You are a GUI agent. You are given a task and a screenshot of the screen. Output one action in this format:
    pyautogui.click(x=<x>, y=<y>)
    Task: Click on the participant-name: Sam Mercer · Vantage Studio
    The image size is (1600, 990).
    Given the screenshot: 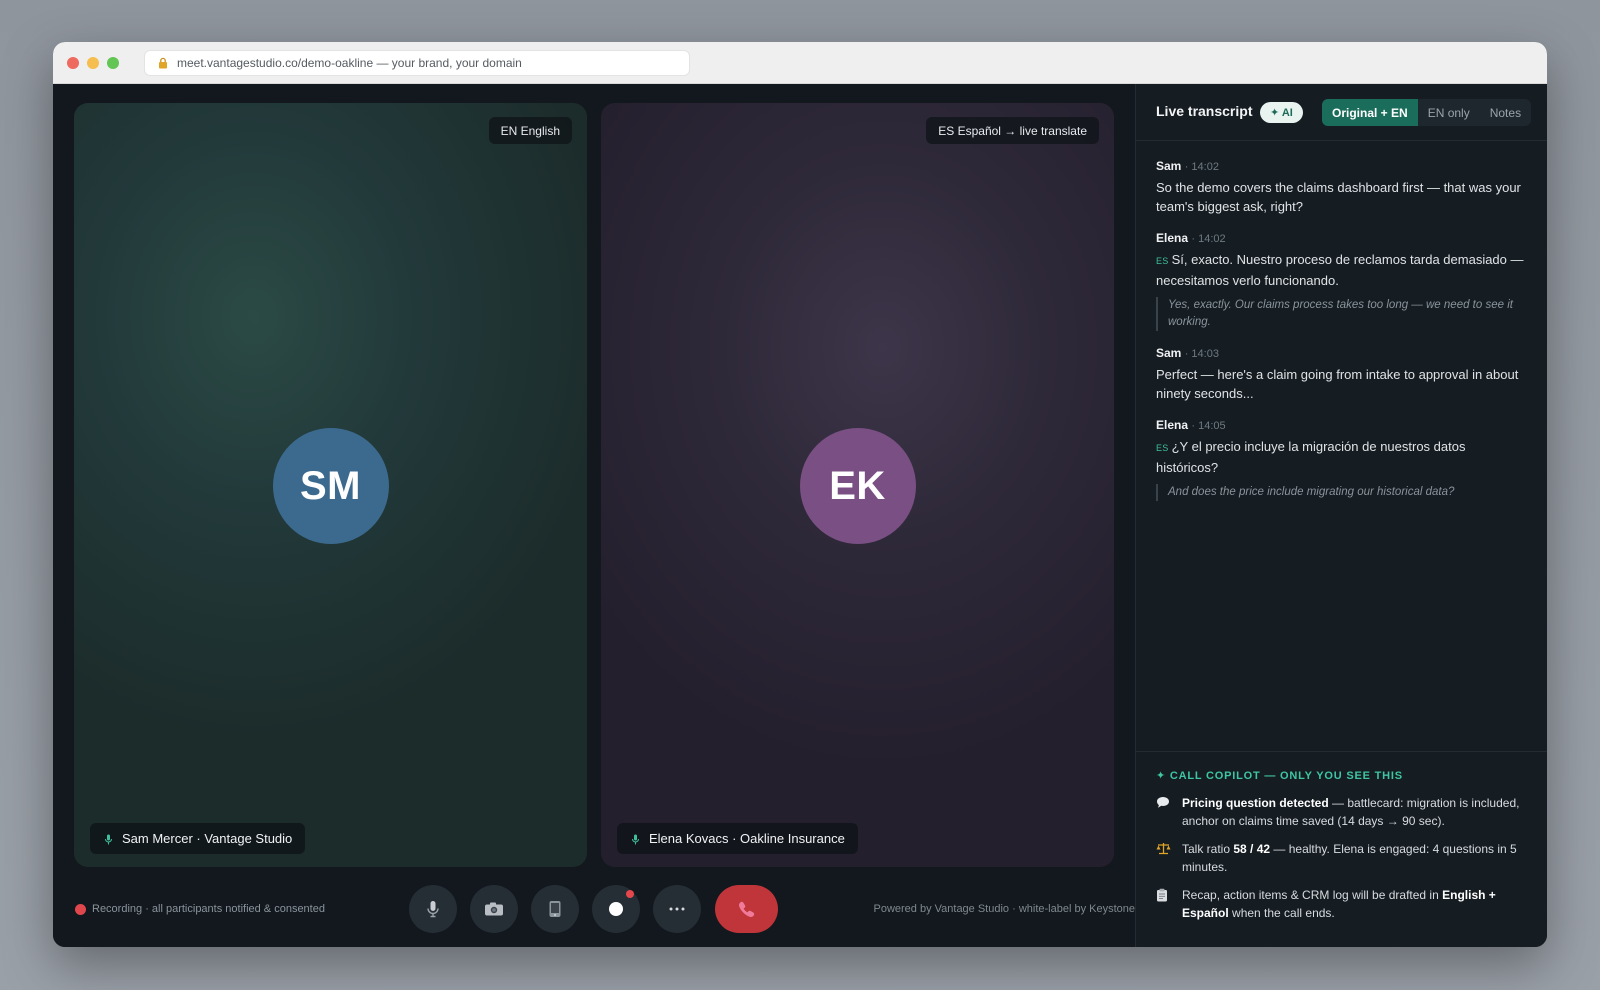 What is the action you would take?
    pyautogui.click(x=207, y=838)
    